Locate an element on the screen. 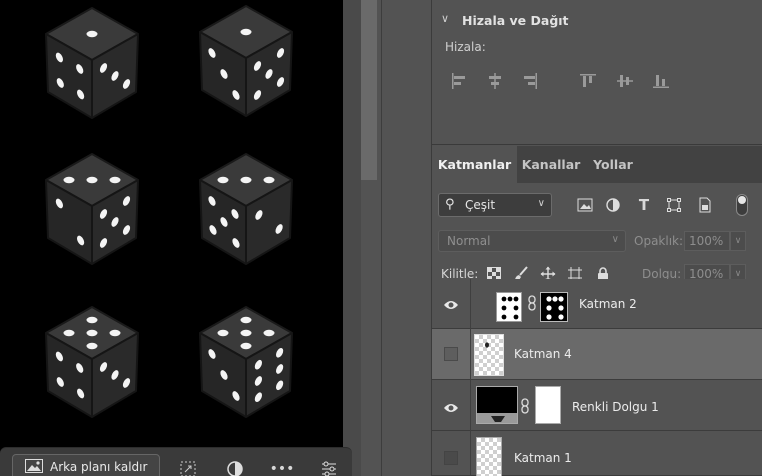 Image resolution: width=762 pixels, height=476 pixels. panel-gutter is located at coordinates (404, 238).